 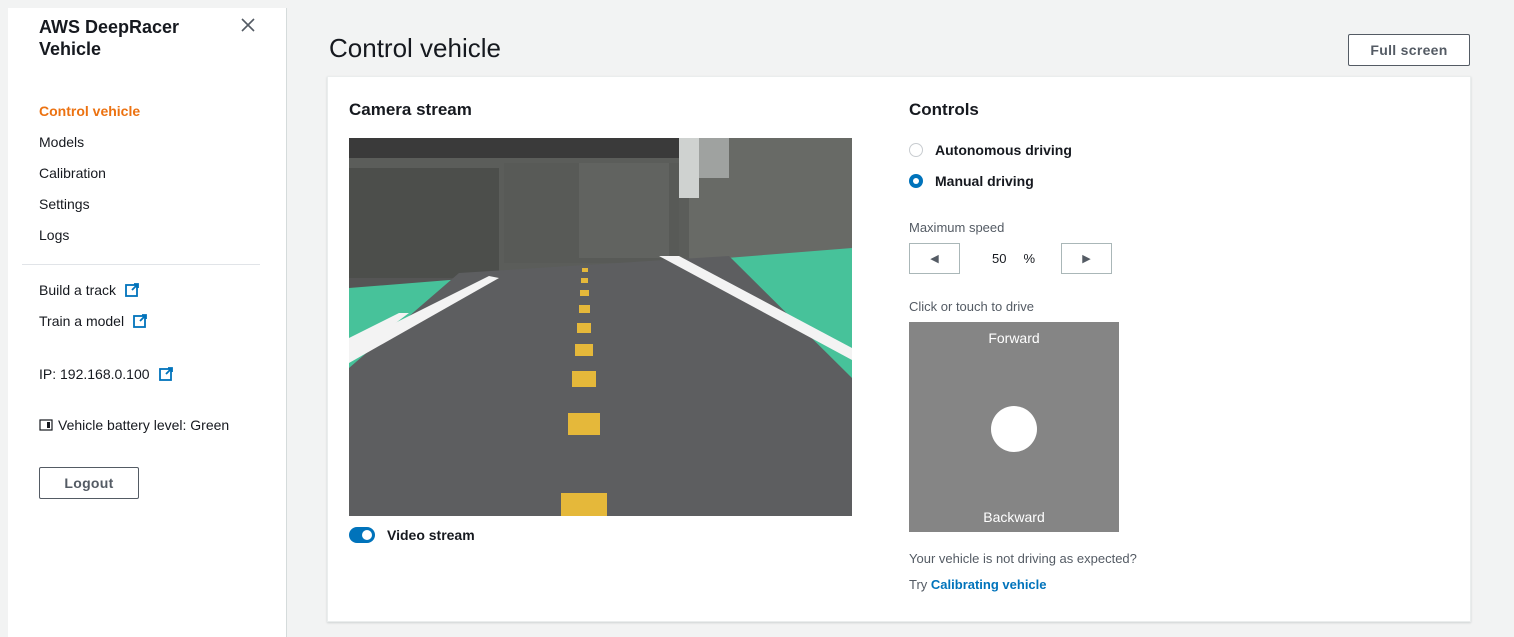 What do you see at coordinates (944, 109) in the screenshot?
I see `controls-heading: Controls` at bounding box center [944, 109].